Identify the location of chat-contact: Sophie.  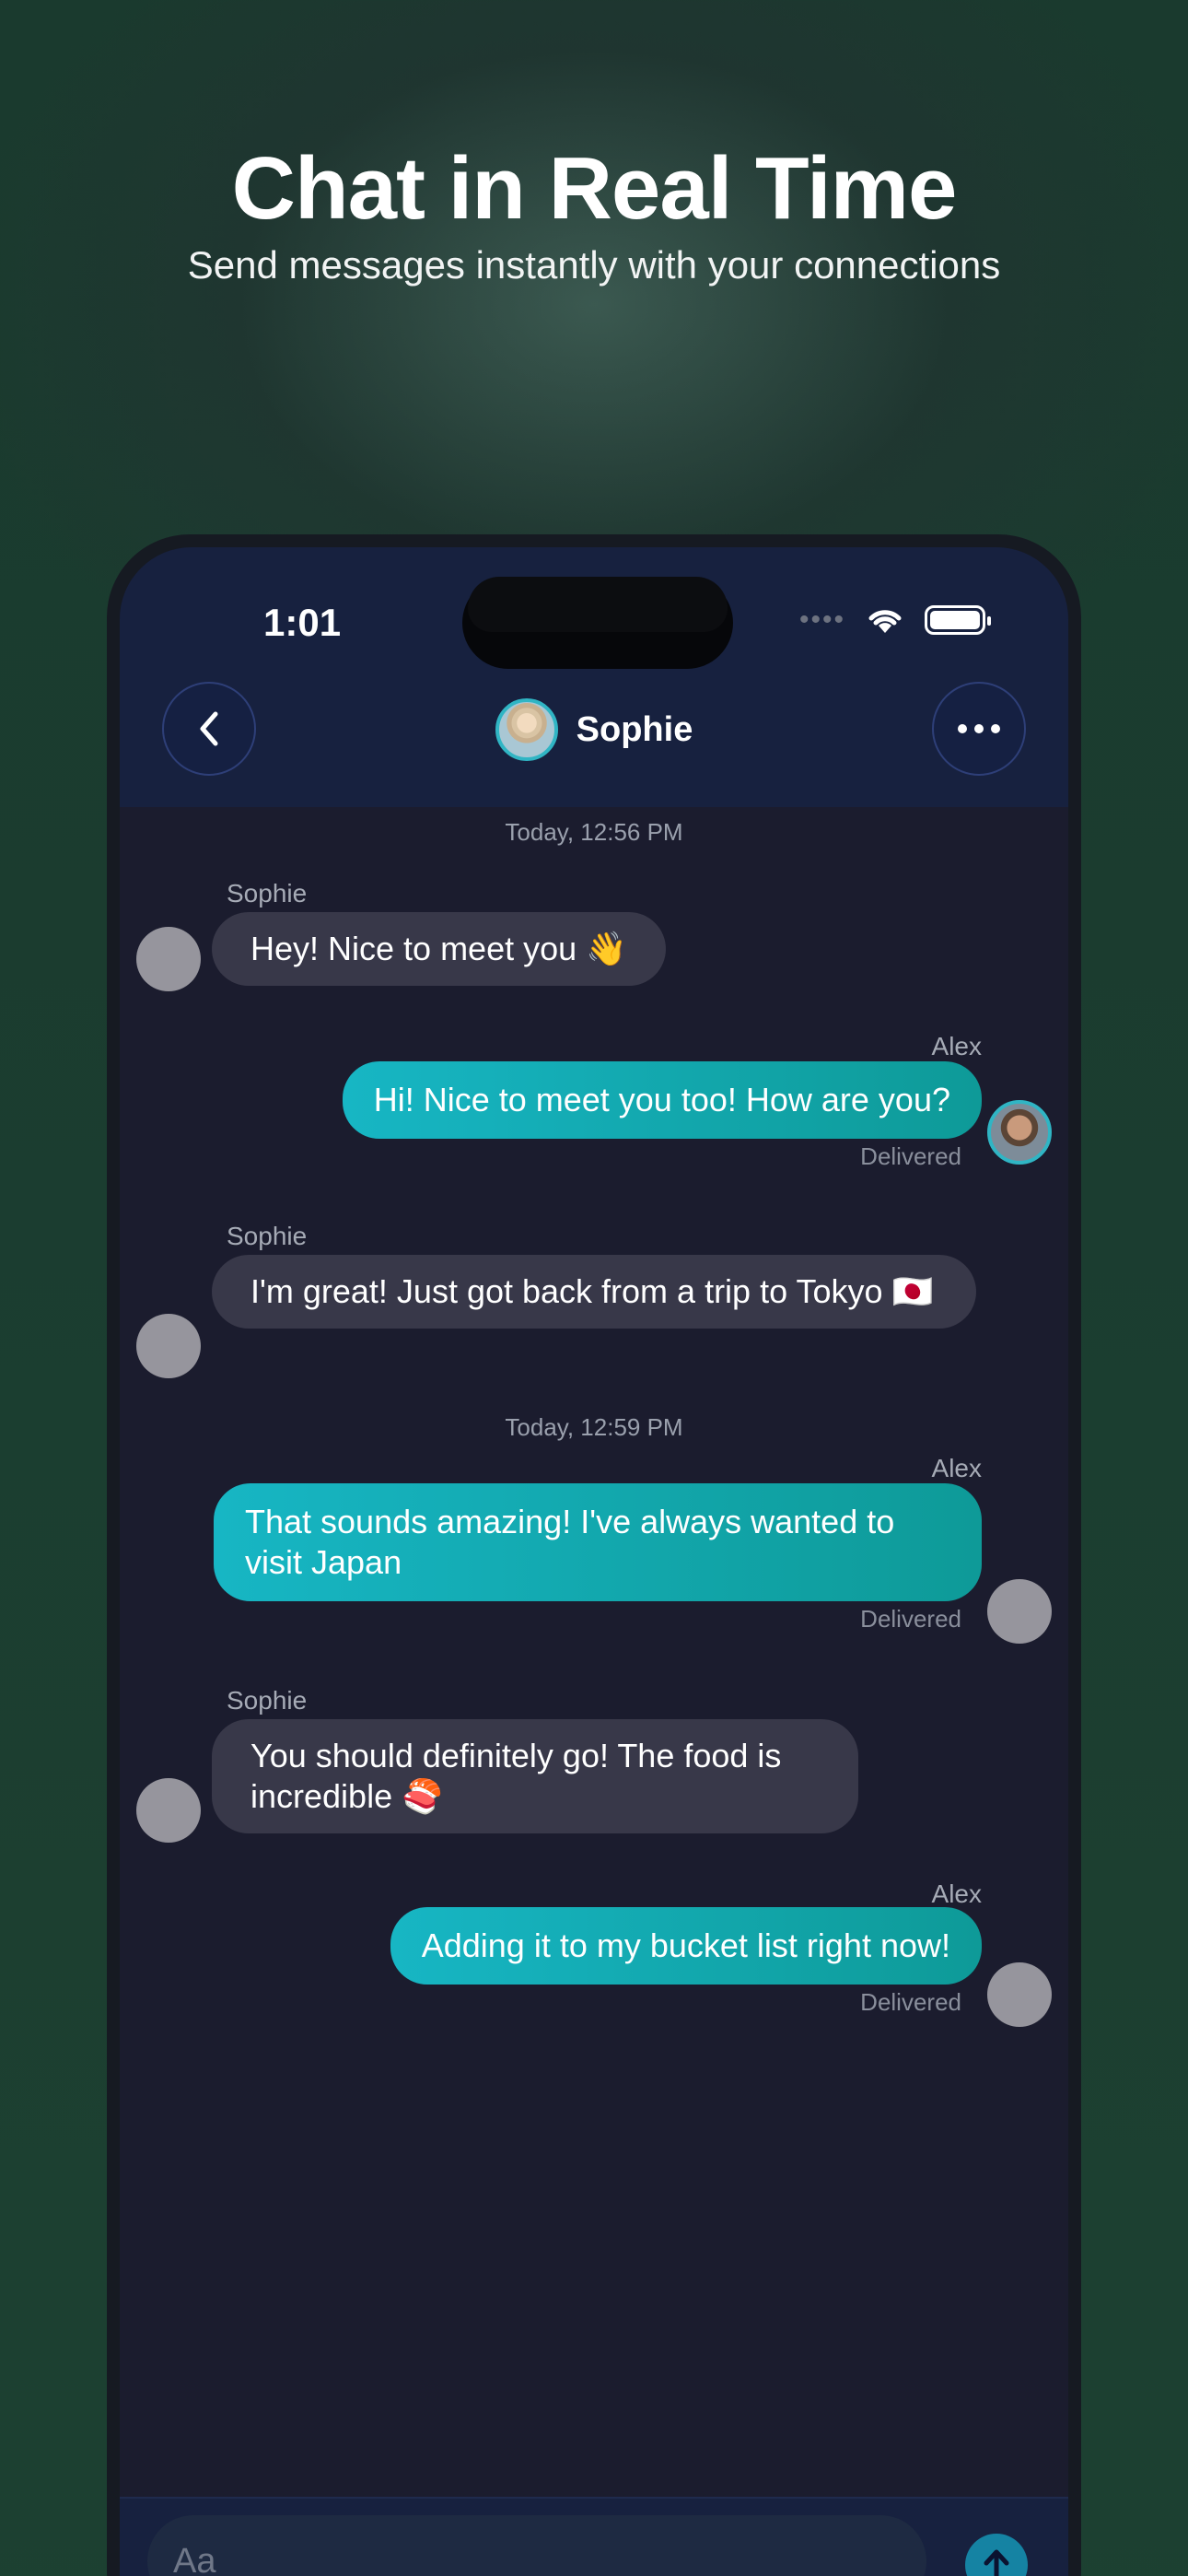
(594, 729).